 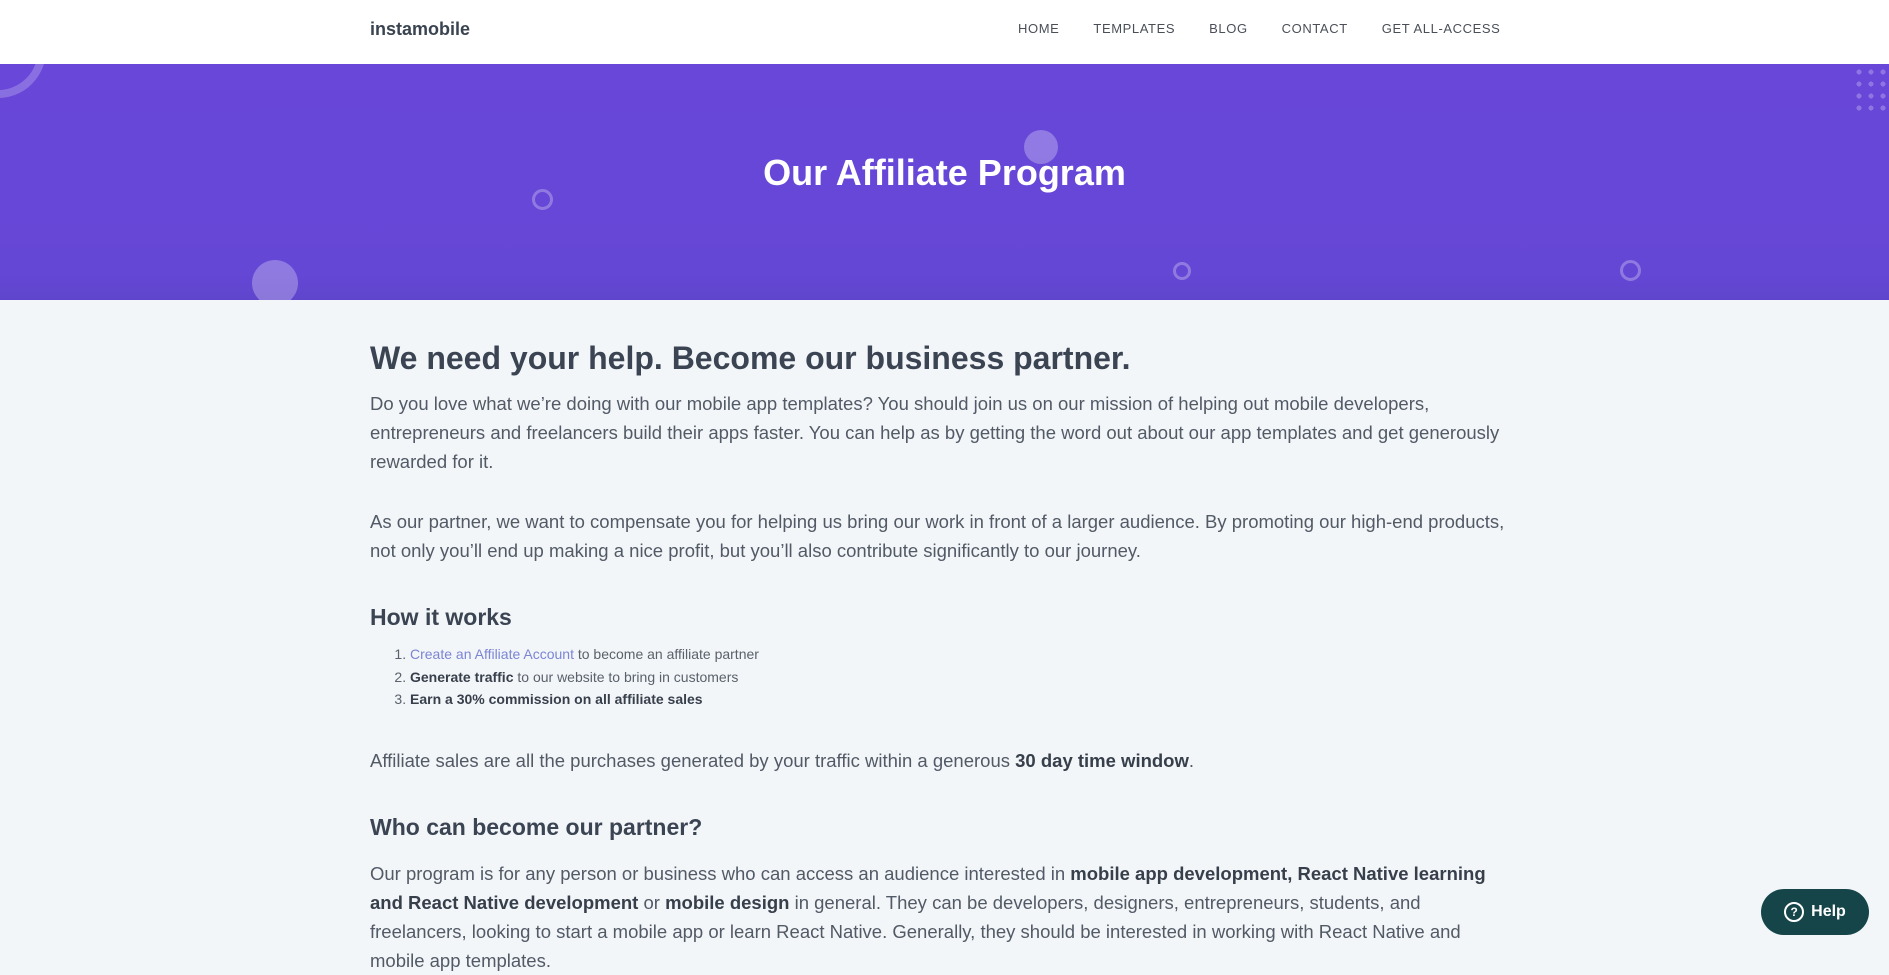 I want to click on help-label: Help, so click(x=1828, y=911).